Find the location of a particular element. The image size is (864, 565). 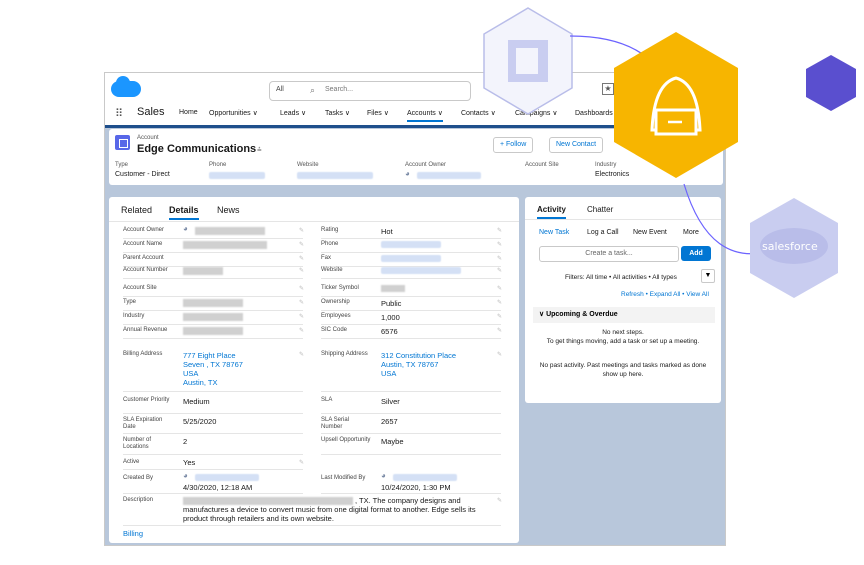

shipping-address-label: Shipping Address is located at coordinates (344, 354).